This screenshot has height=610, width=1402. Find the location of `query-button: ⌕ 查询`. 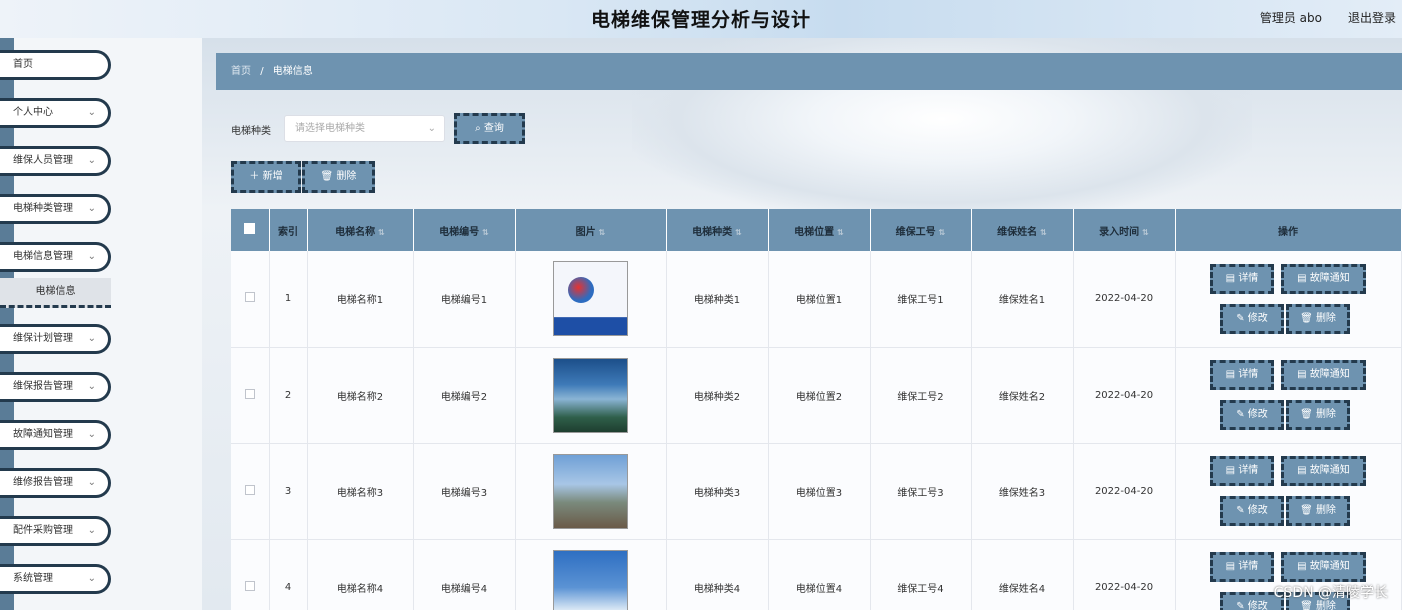

query-button: ⌕ 查询 is located at coordinates (489, 128).